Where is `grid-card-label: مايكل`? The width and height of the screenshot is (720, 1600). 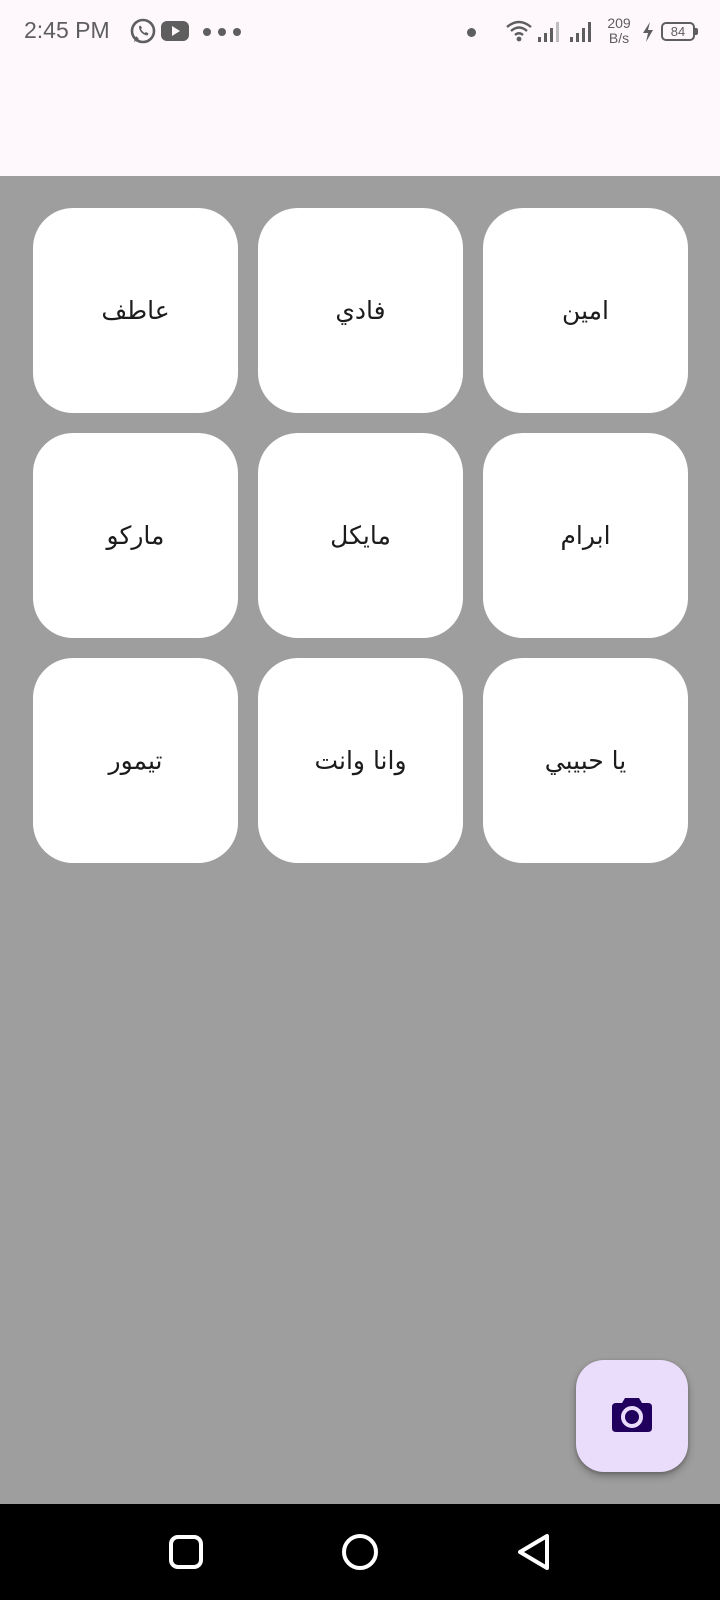 grid-card-label: مايكل is located at coordinates (360, 535).